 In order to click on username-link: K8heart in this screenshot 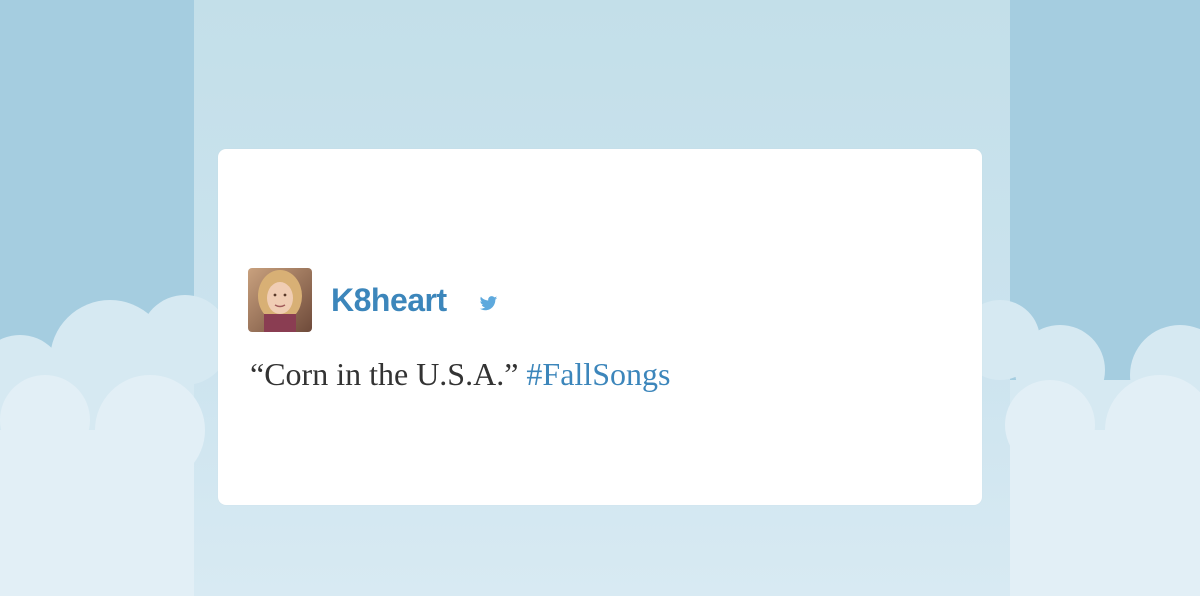, I will do `click(389, 300)`.